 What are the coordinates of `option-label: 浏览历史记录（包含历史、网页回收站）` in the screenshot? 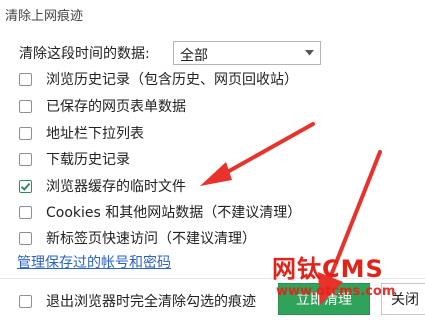 It's located at (172, 80).